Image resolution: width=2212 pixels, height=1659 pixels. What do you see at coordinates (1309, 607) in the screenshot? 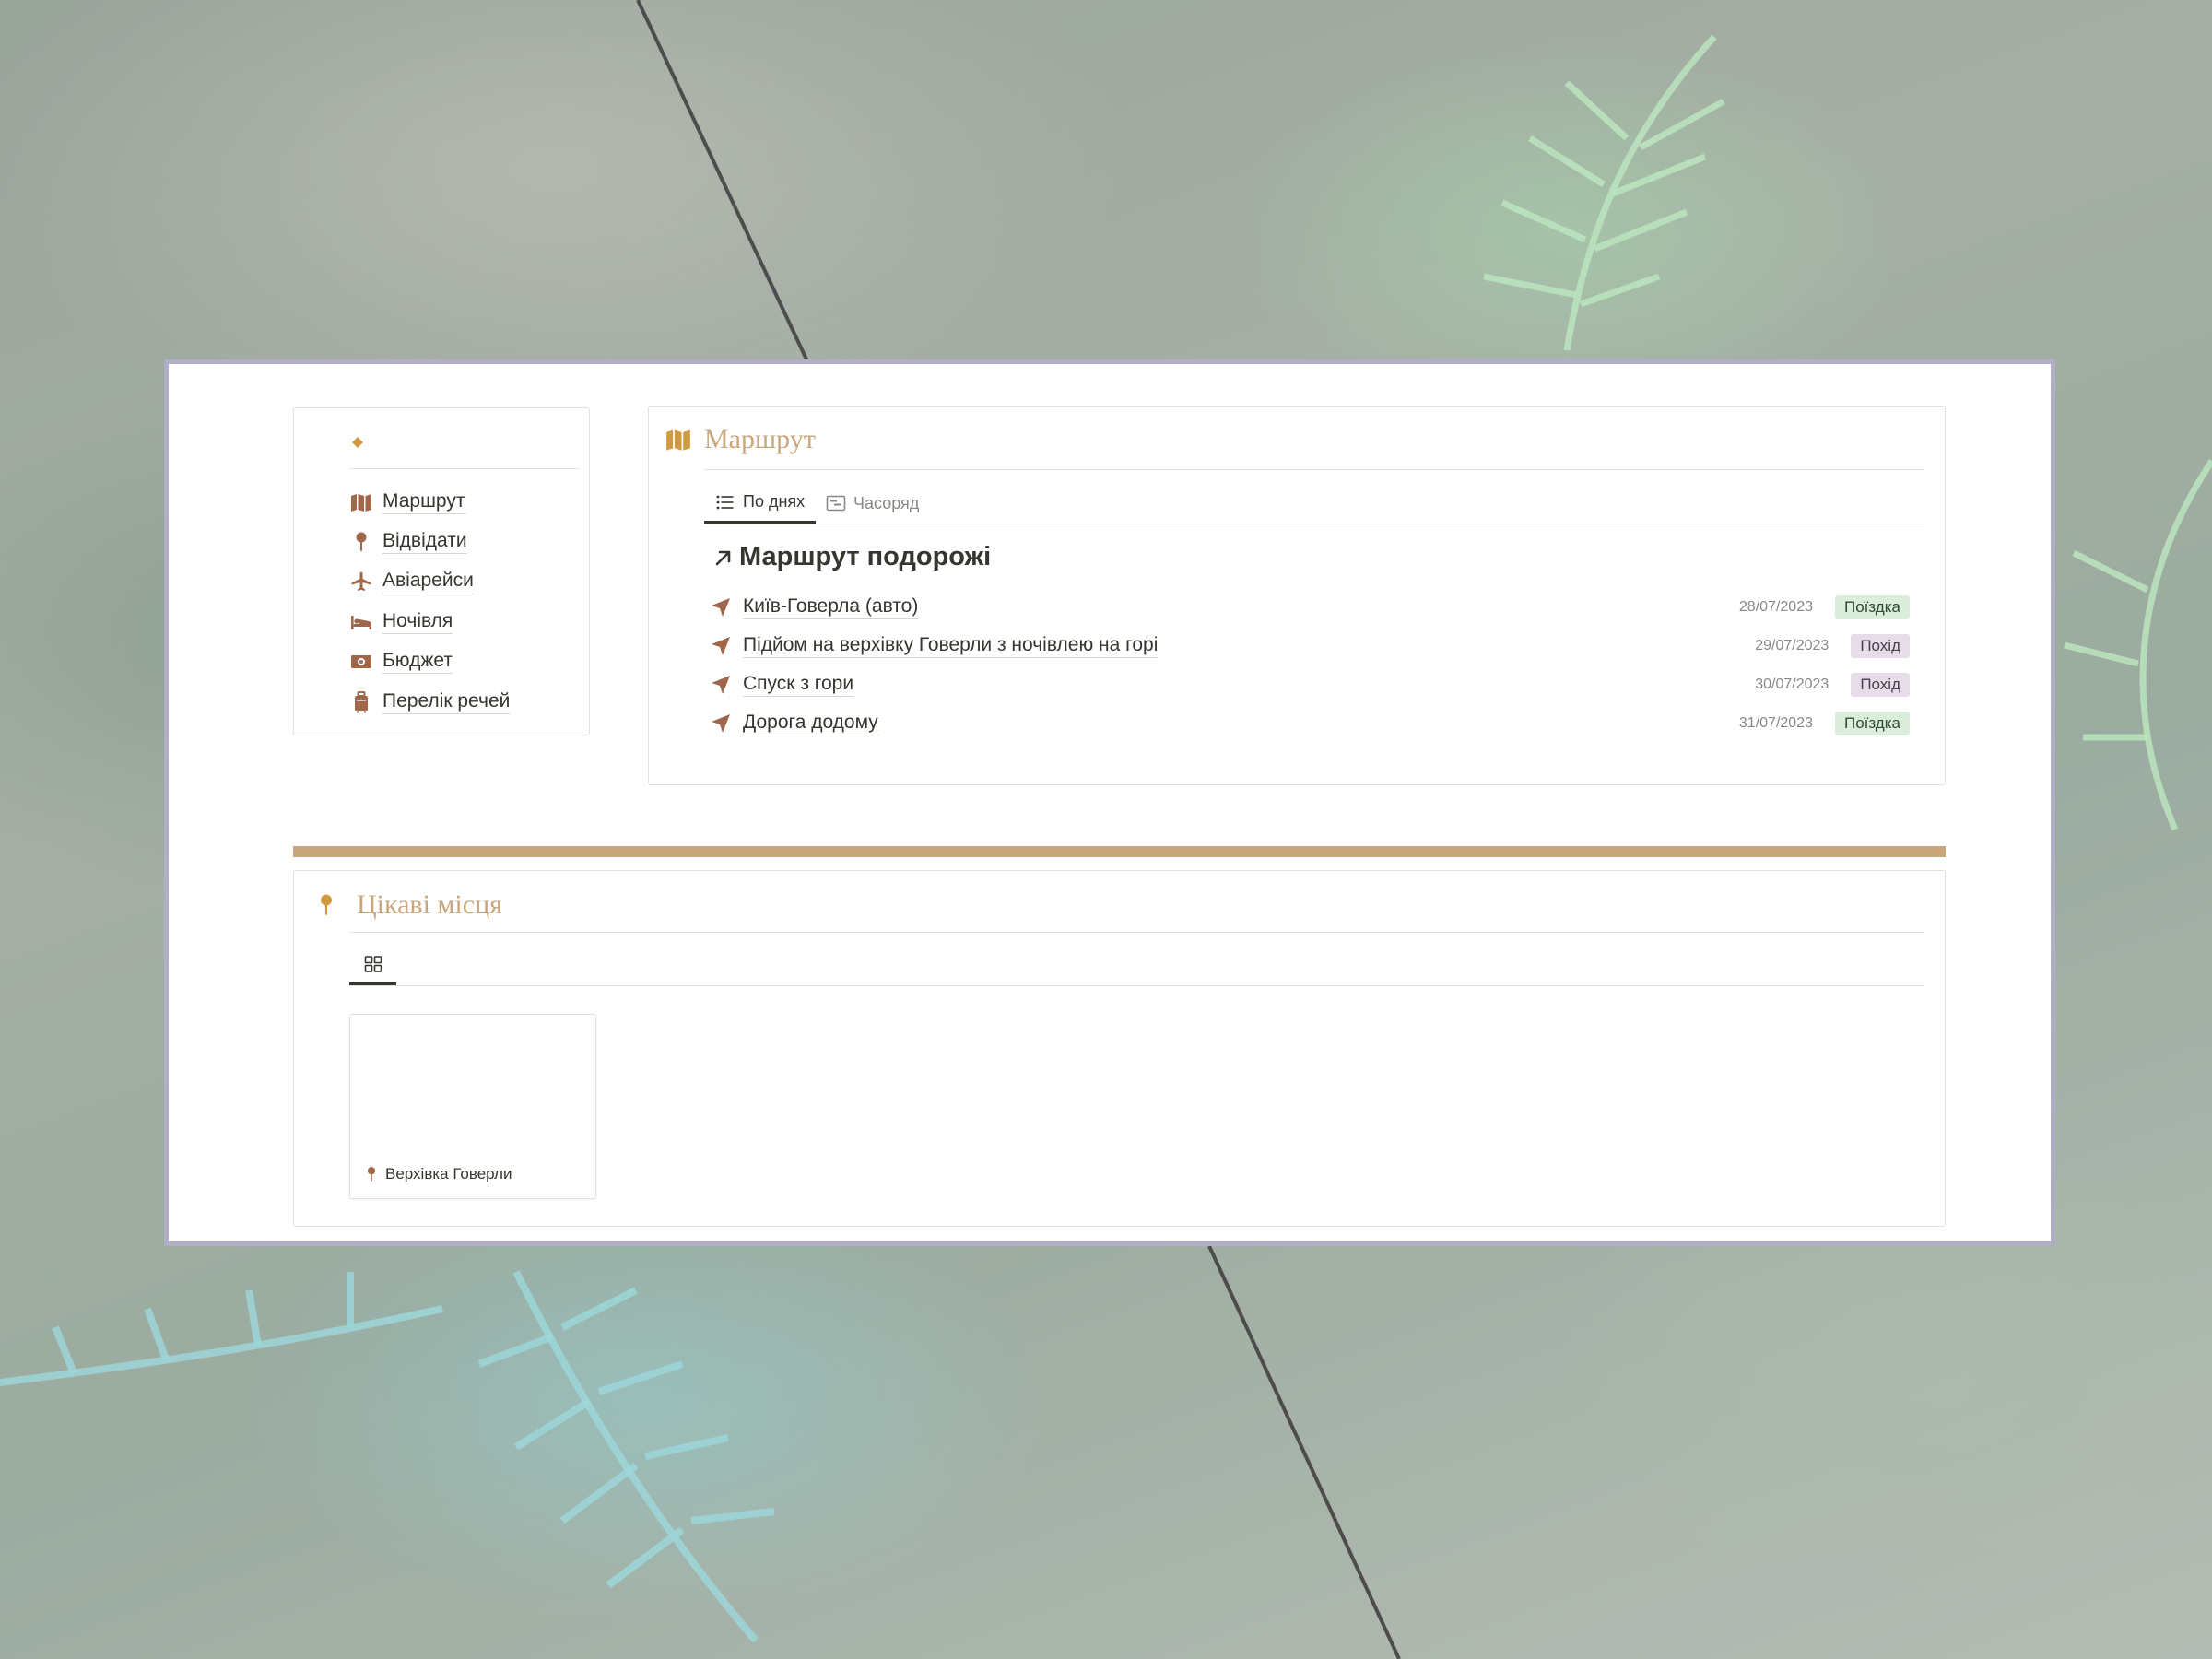
I see `list-item: Київ-Говерла (авто) 28/07/2023 Поїздка` at bounding box center [1309, 607].